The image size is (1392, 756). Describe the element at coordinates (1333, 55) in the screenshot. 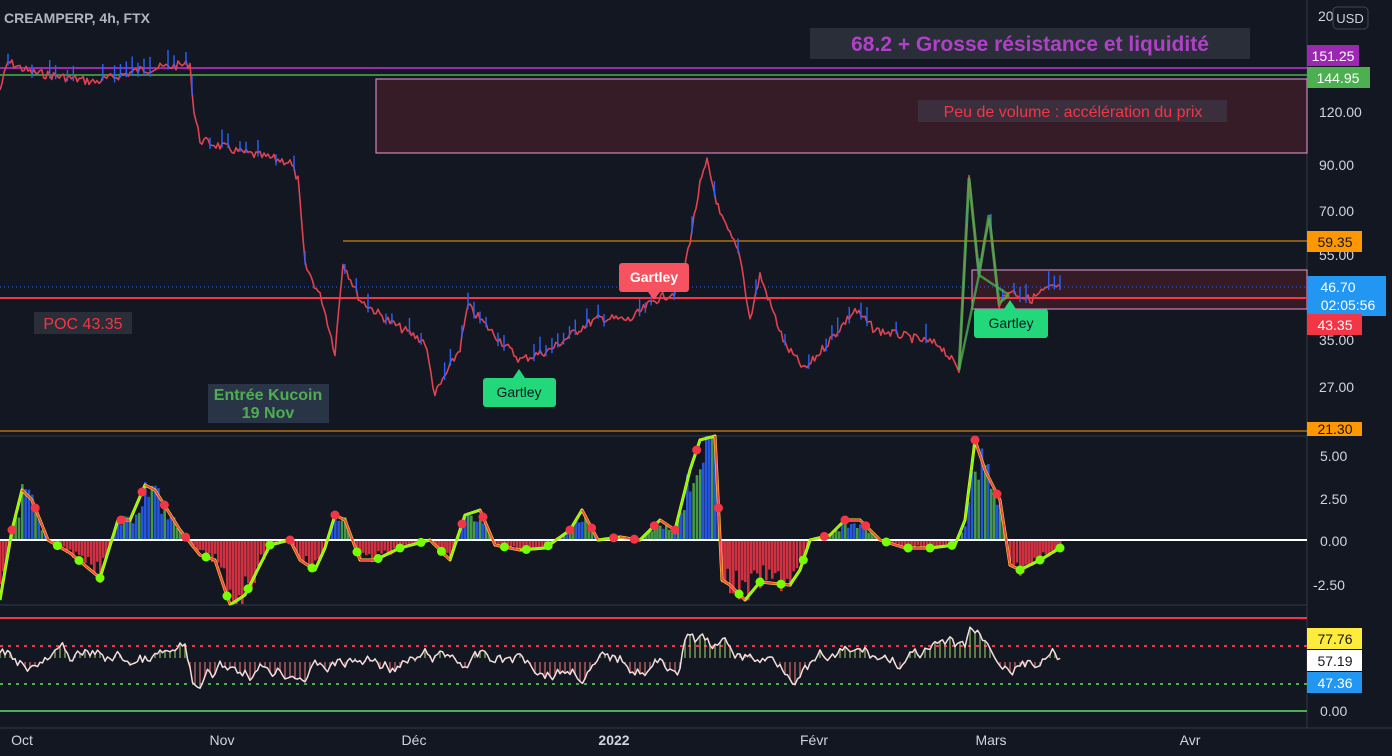

I see `badge-151: 151.25` at that location.